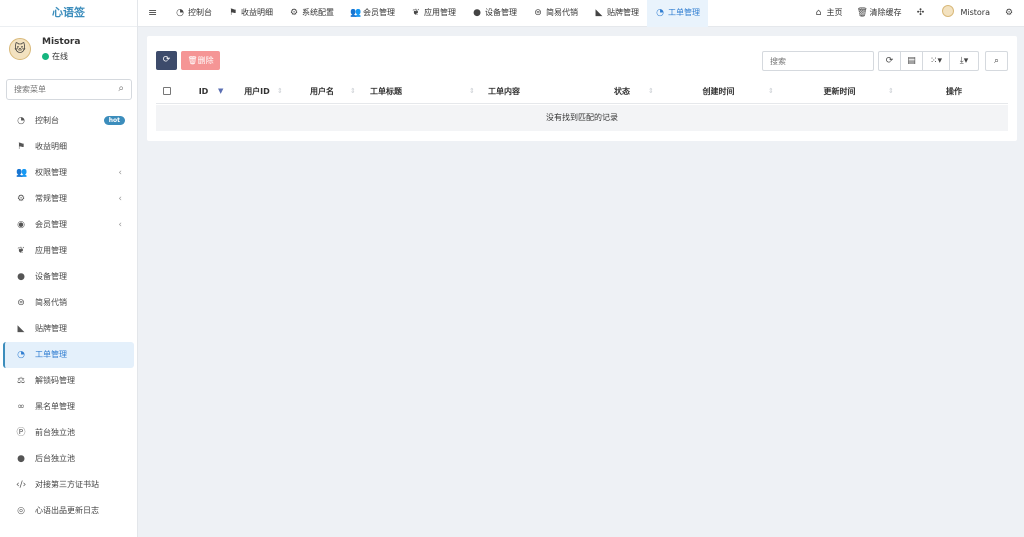  I want to click on menu-toggle-icon: ≡, so click(152, 13).